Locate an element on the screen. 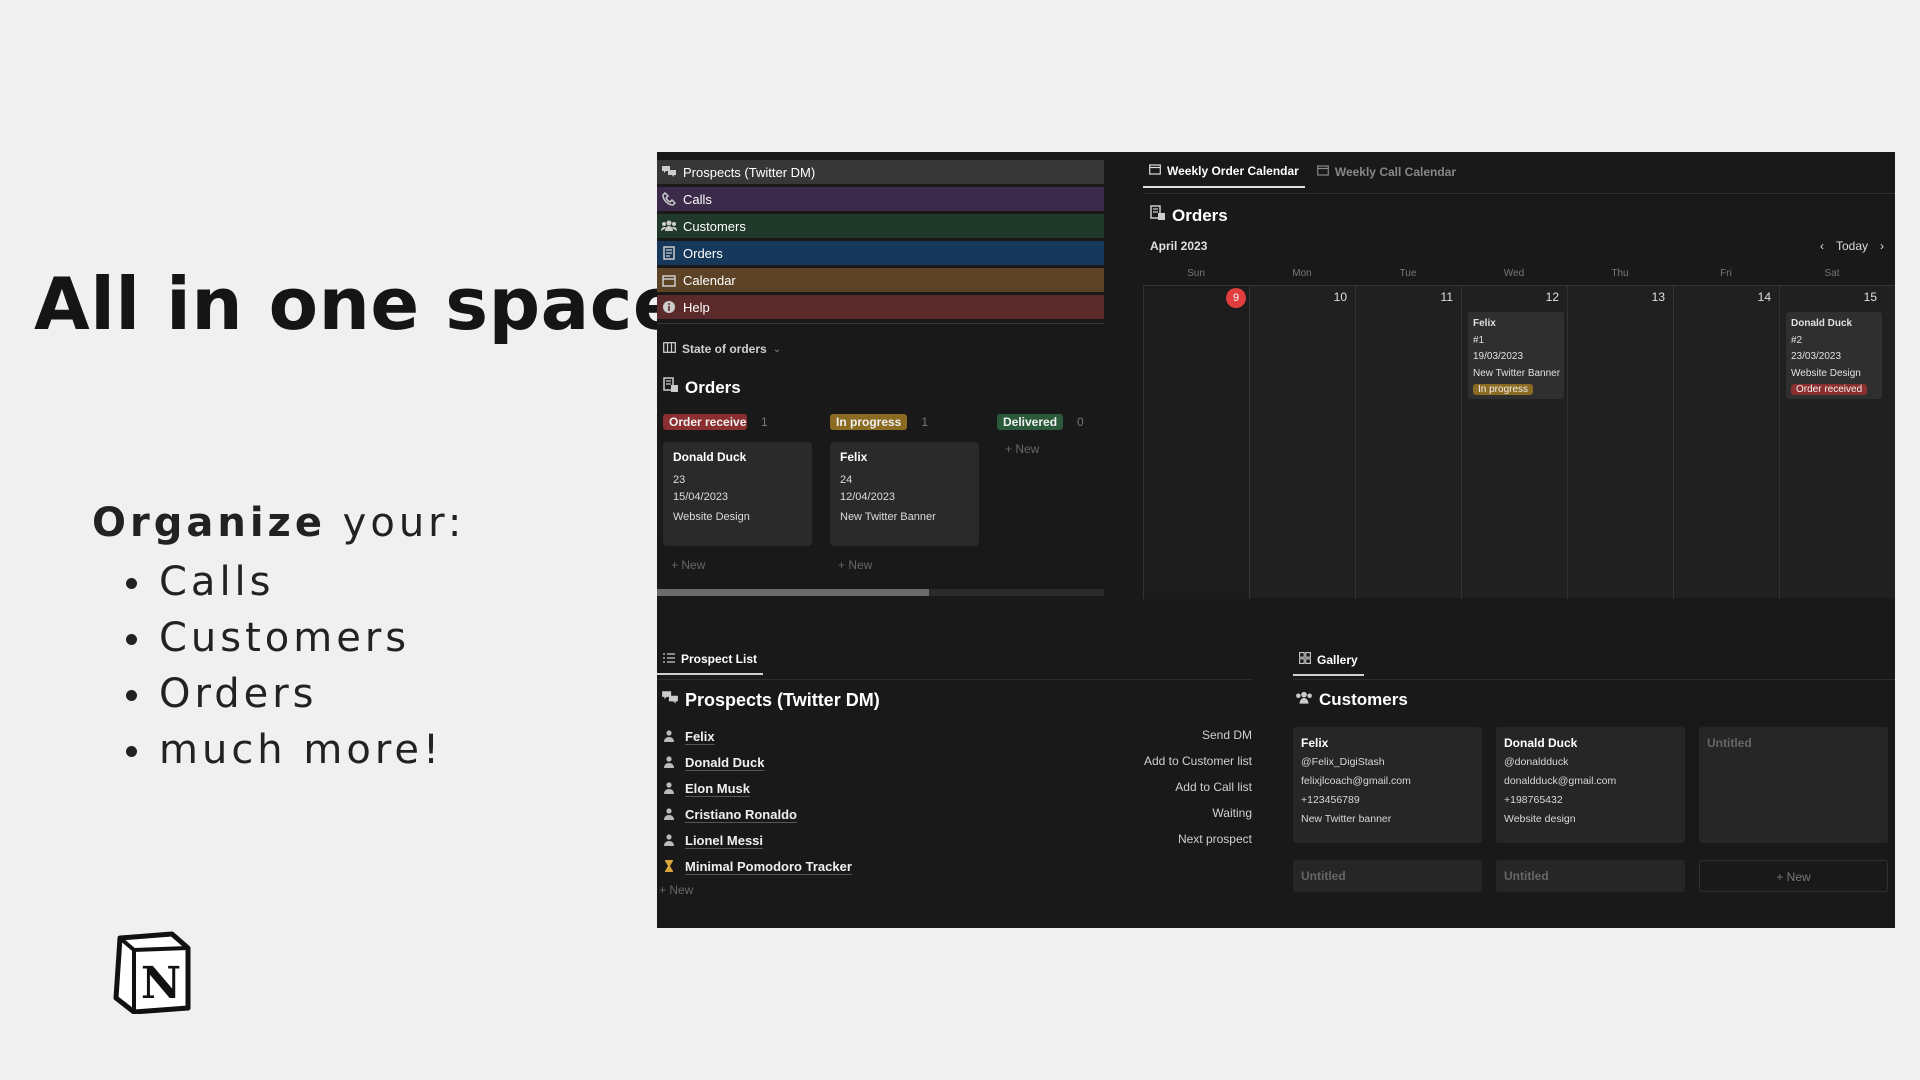 The width and height of the screenshot is (1920, 1080). tab-gallery: Gallery is located at coordinates (1328, 664).